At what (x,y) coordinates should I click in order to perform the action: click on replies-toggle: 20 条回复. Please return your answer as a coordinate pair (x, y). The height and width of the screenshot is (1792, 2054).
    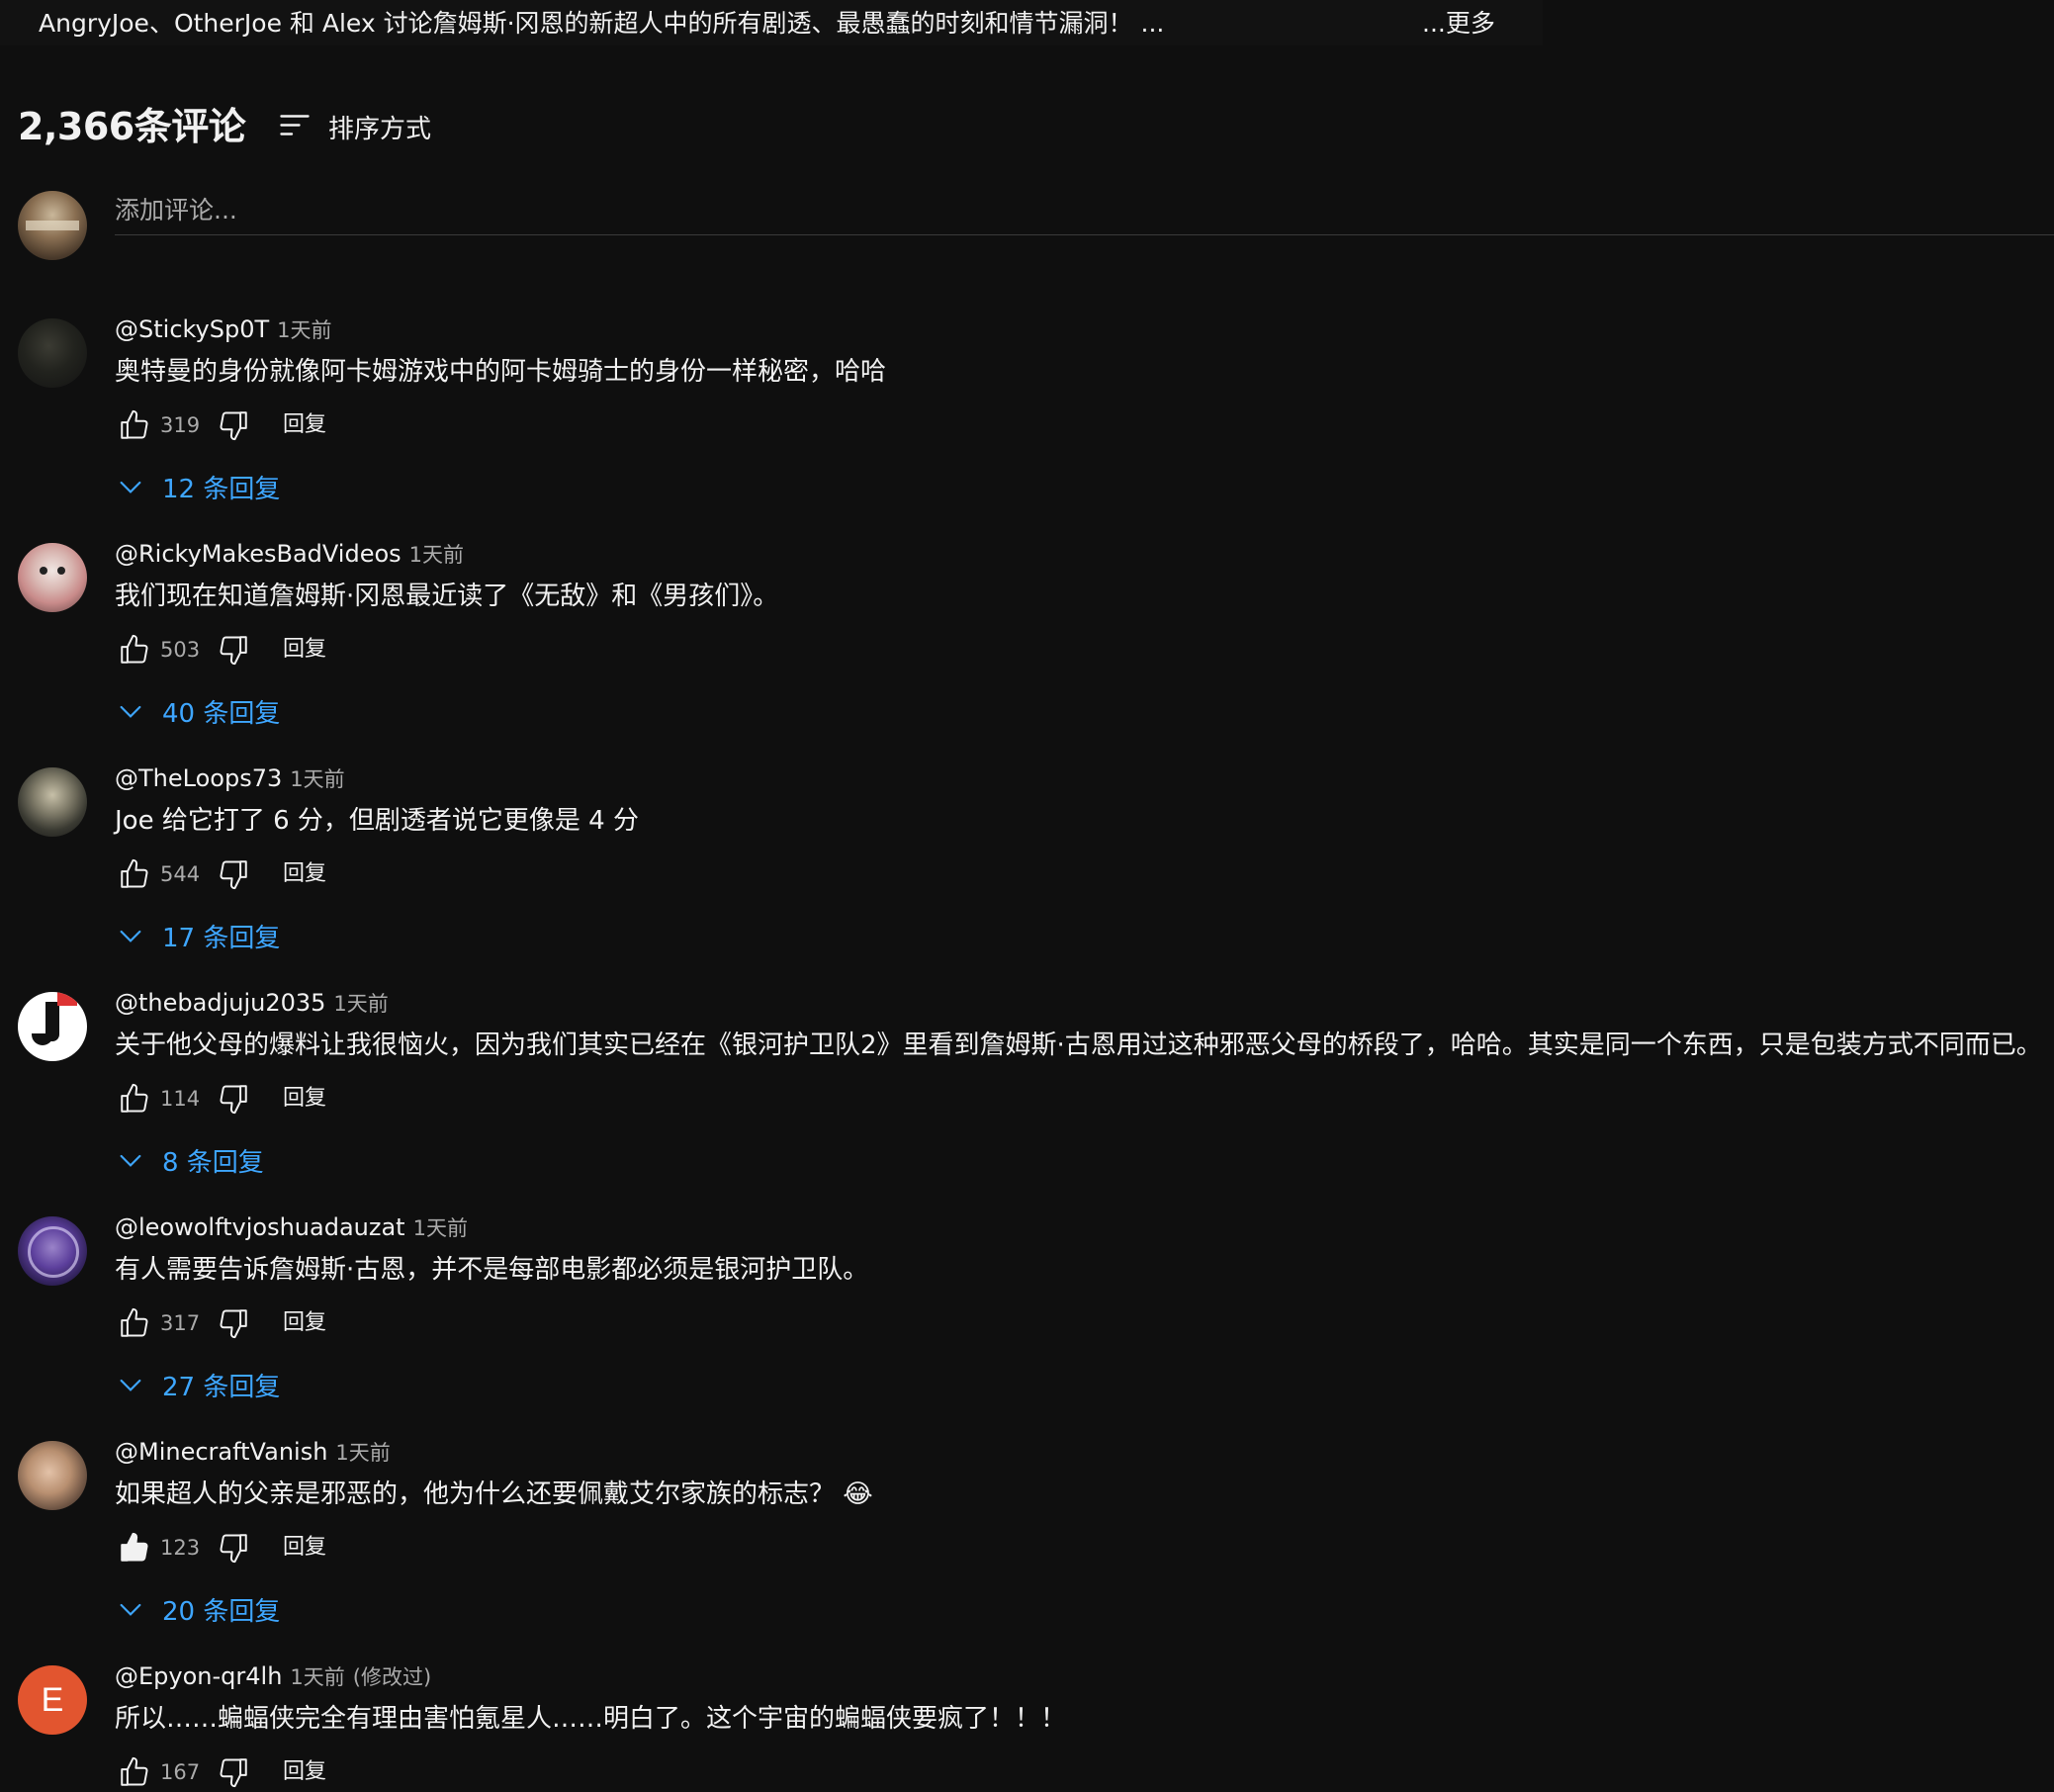
    Looking at the image, I should click on (197, 1609).